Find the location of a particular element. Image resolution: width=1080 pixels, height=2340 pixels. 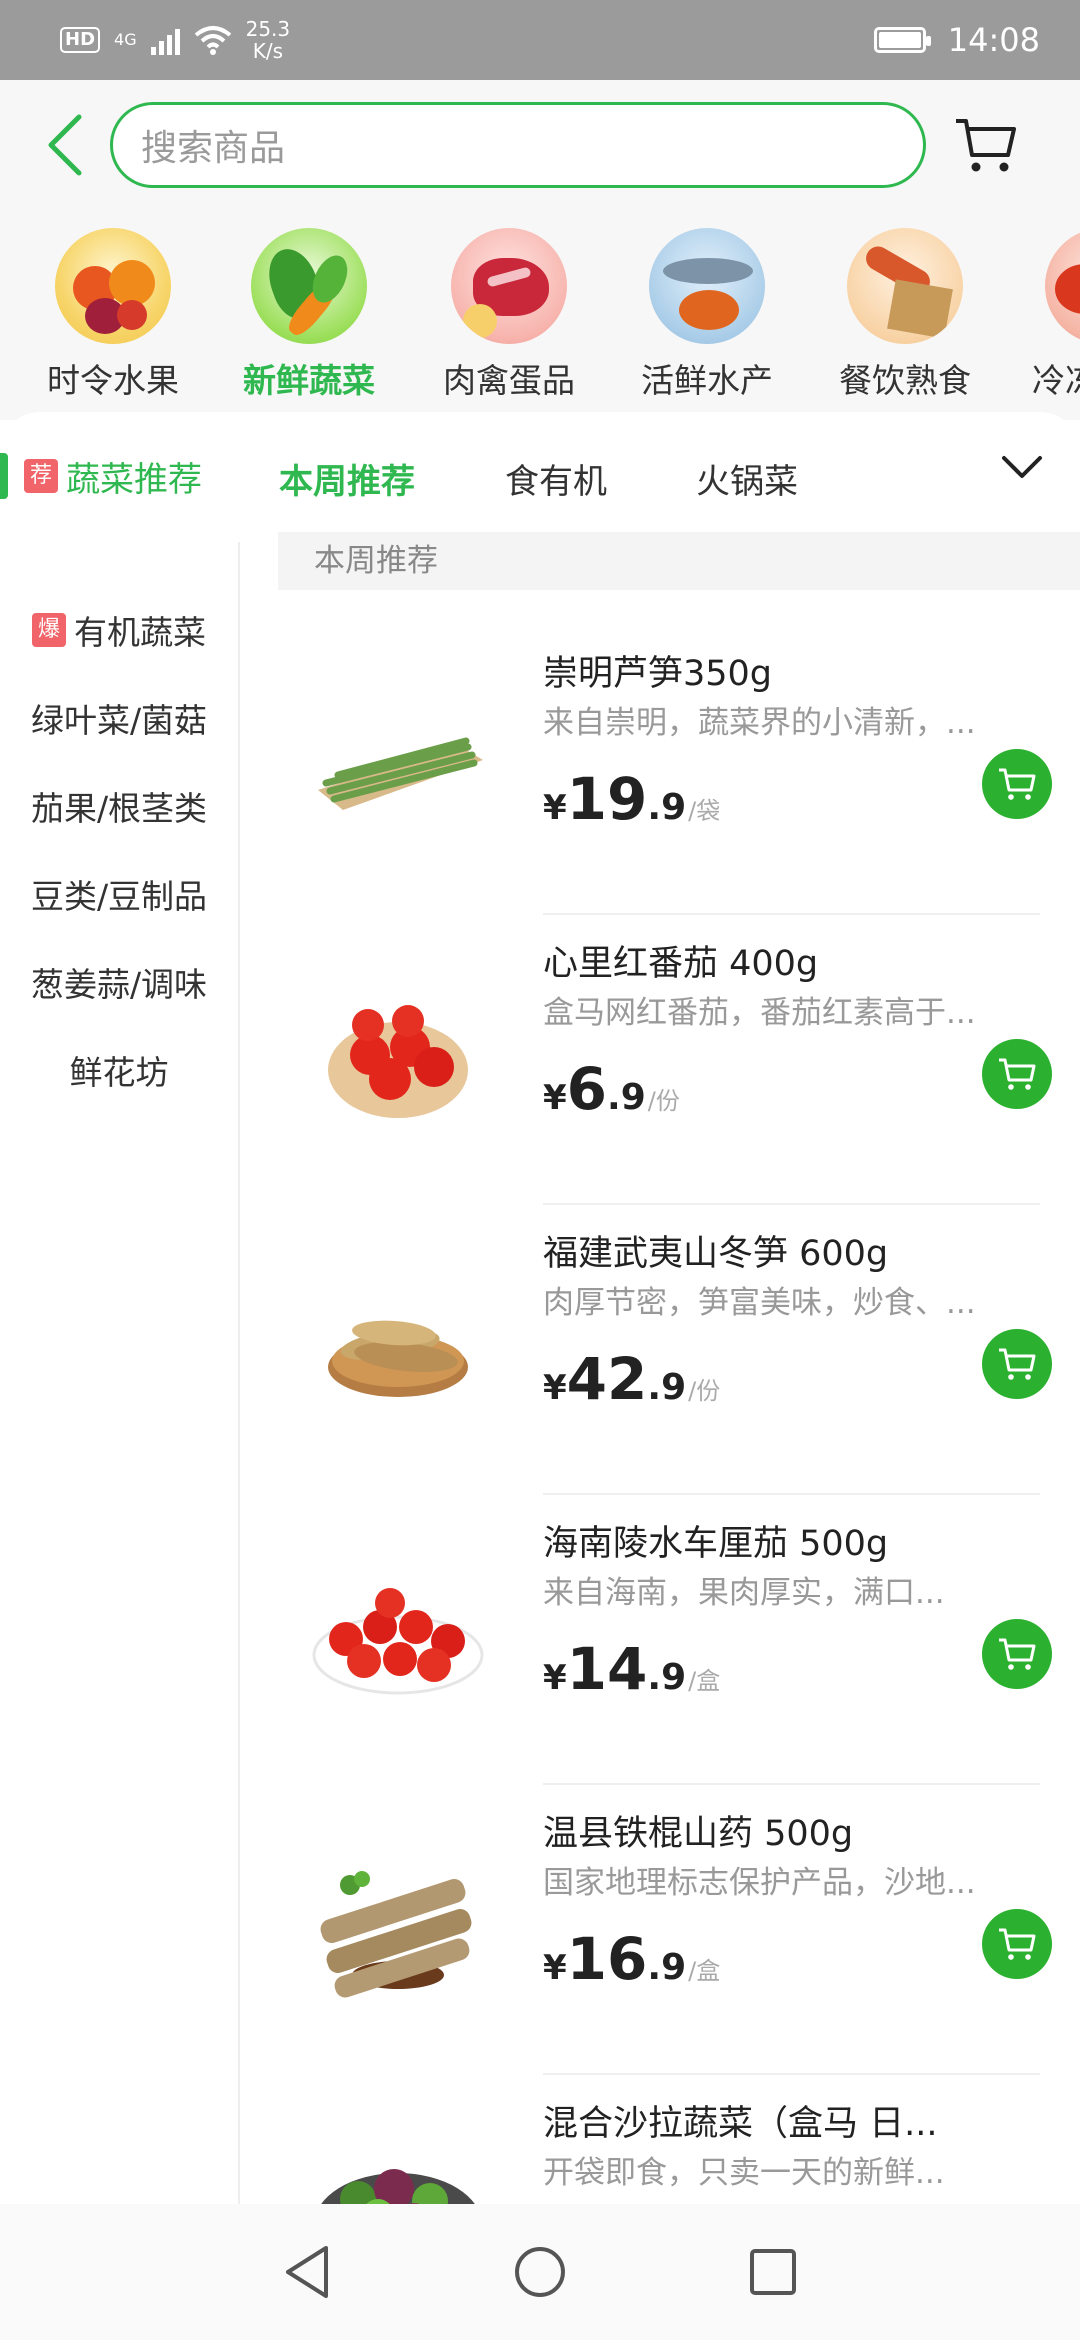

tab-weekly: 本周推荐 is located at coordinates (347, 478).